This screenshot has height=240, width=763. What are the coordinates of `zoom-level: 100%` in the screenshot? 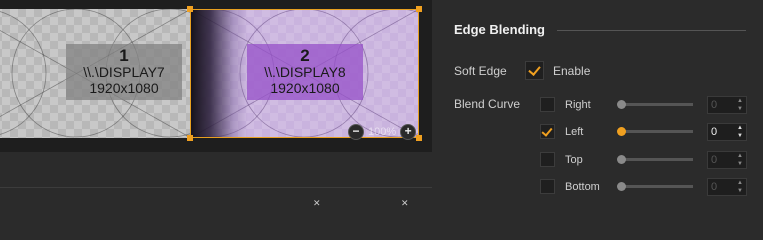 It's located at (382, 132).